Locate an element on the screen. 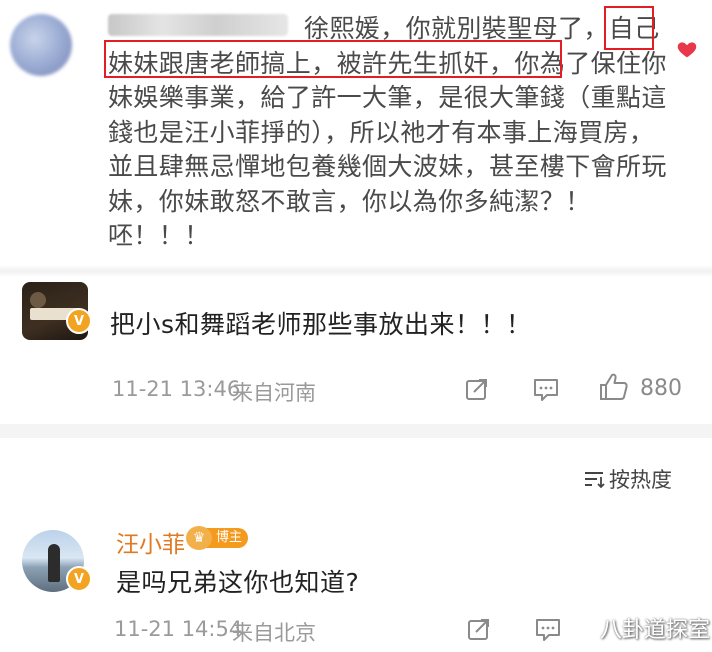 The width and height of the screenshot is (712, 652). heart-icon is located at coordinates (687, 49).